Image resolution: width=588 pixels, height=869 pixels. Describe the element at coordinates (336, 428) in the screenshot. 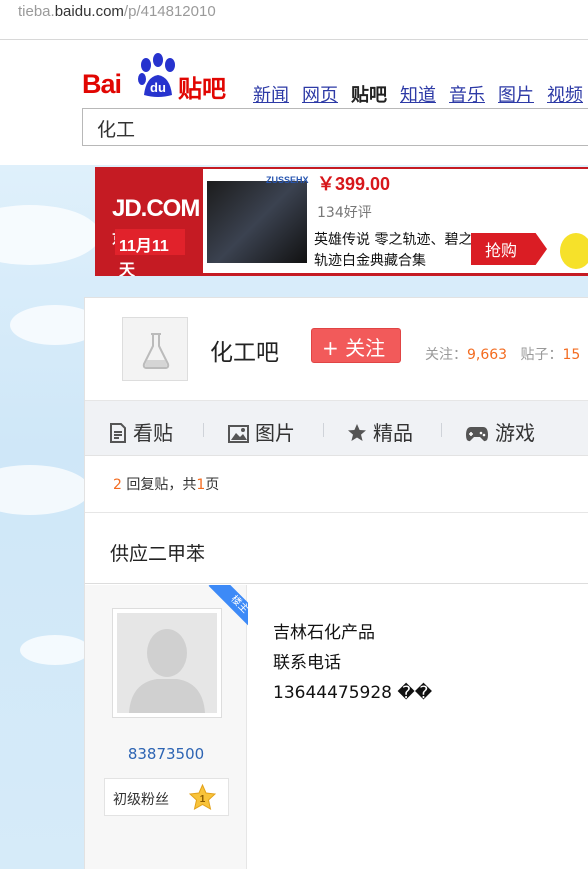

I see `forum-tabs: 看贴 图片 精品 游戏` at that location.